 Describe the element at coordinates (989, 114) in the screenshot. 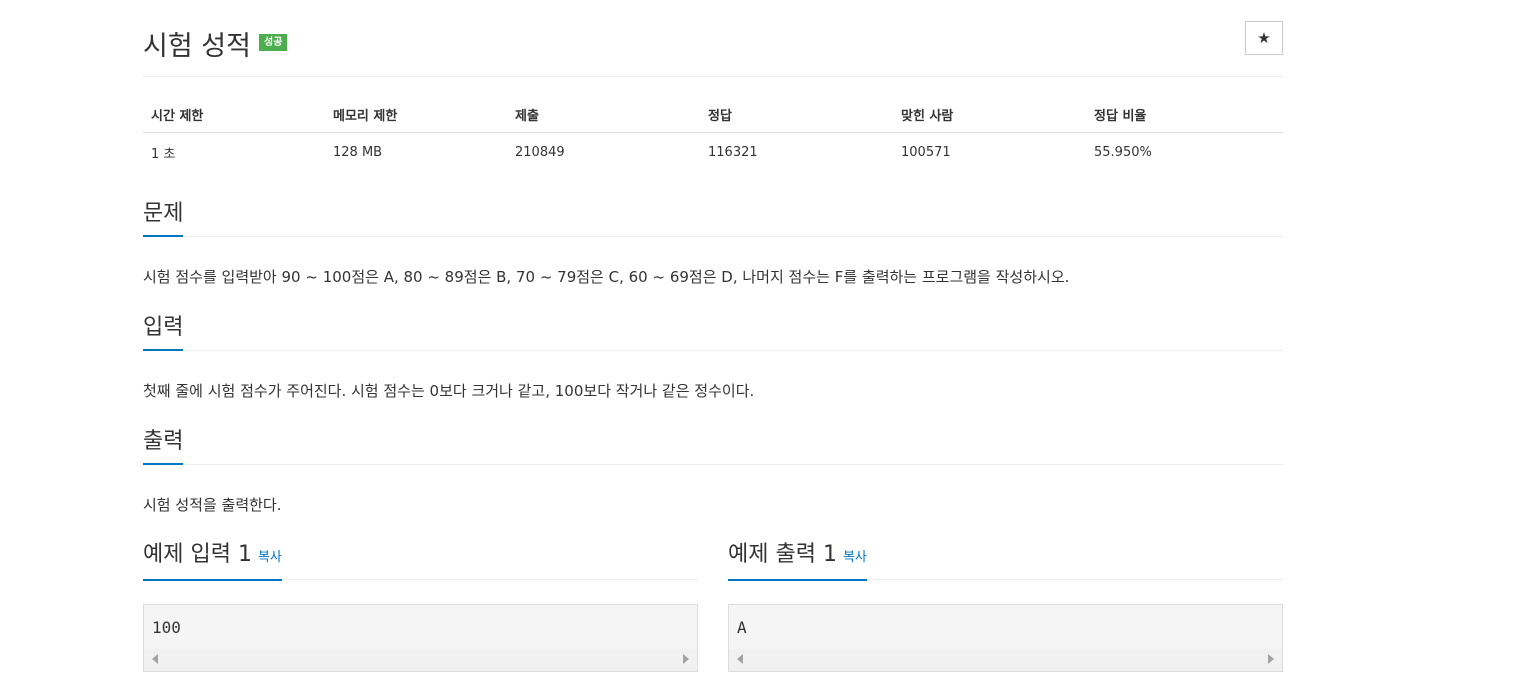

I see `header-solved-users: 맞힌 사람` at that location.